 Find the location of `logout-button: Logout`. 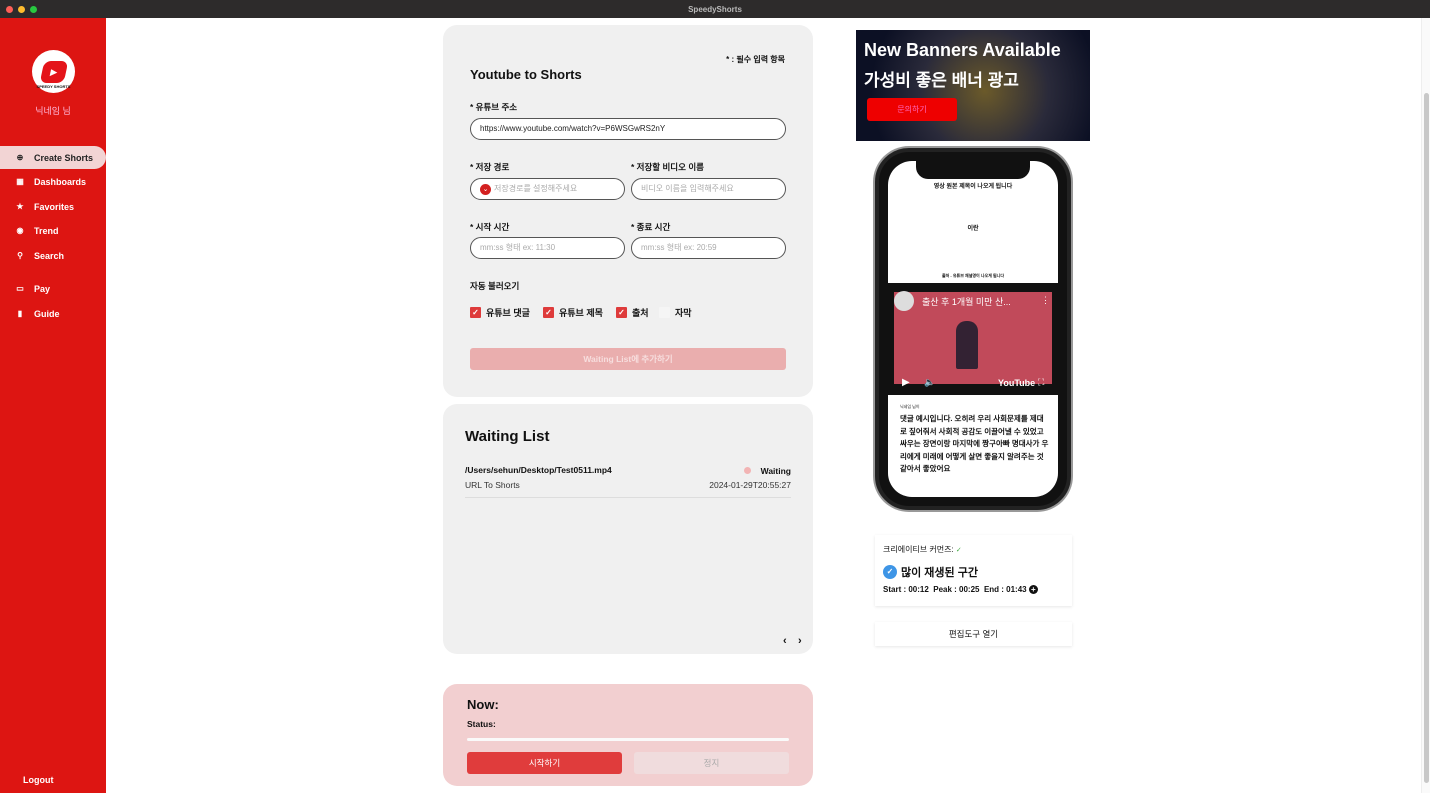

logout-button: Logout is located at coordinates (38, 780).